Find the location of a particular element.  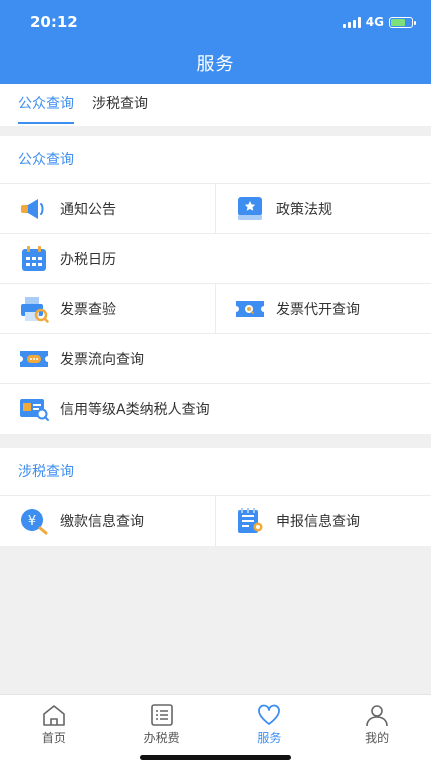

invoice-check-item: 发票查验 is located at coordinates (108, 308).